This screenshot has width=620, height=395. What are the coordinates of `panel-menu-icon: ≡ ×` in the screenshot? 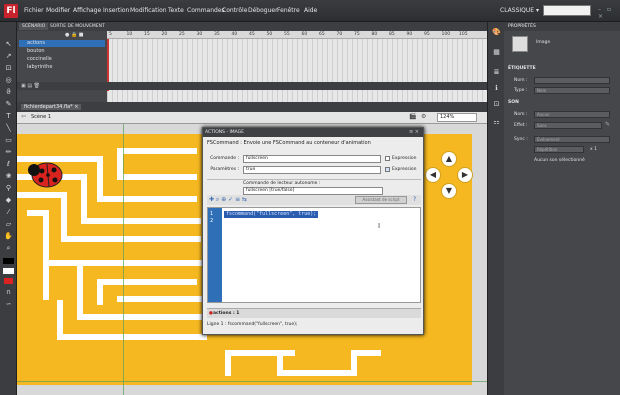 It's located at (414, 132).